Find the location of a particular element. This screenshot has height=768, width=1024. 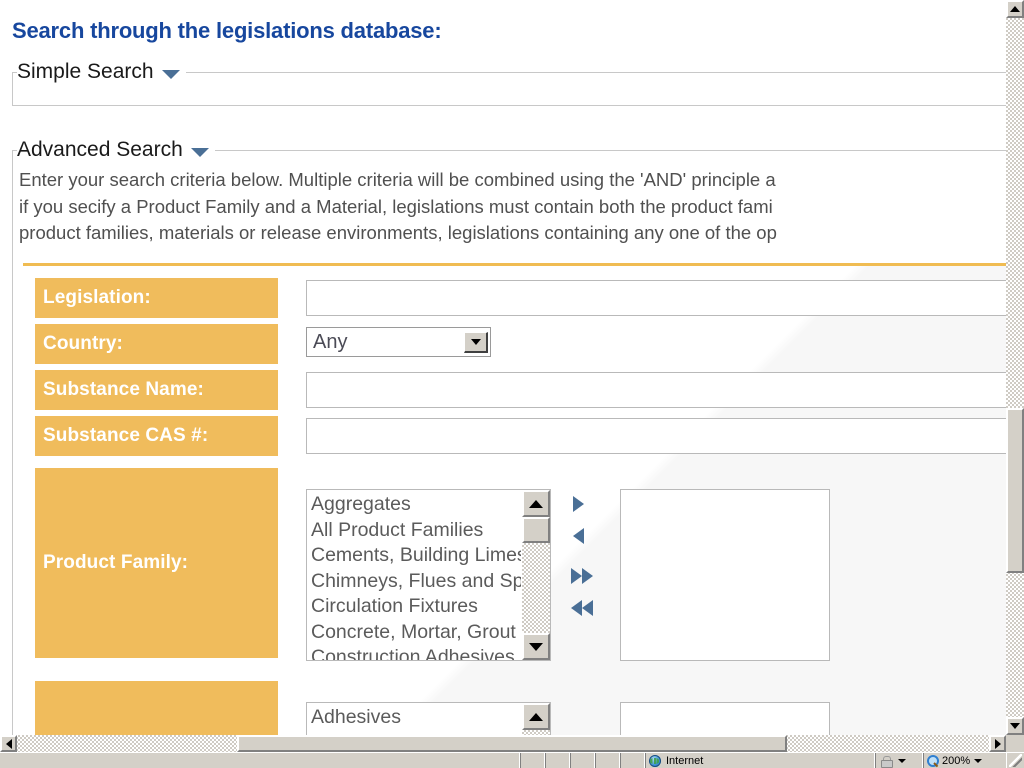

triangle-left-icon is located at coordinates (8, 743).